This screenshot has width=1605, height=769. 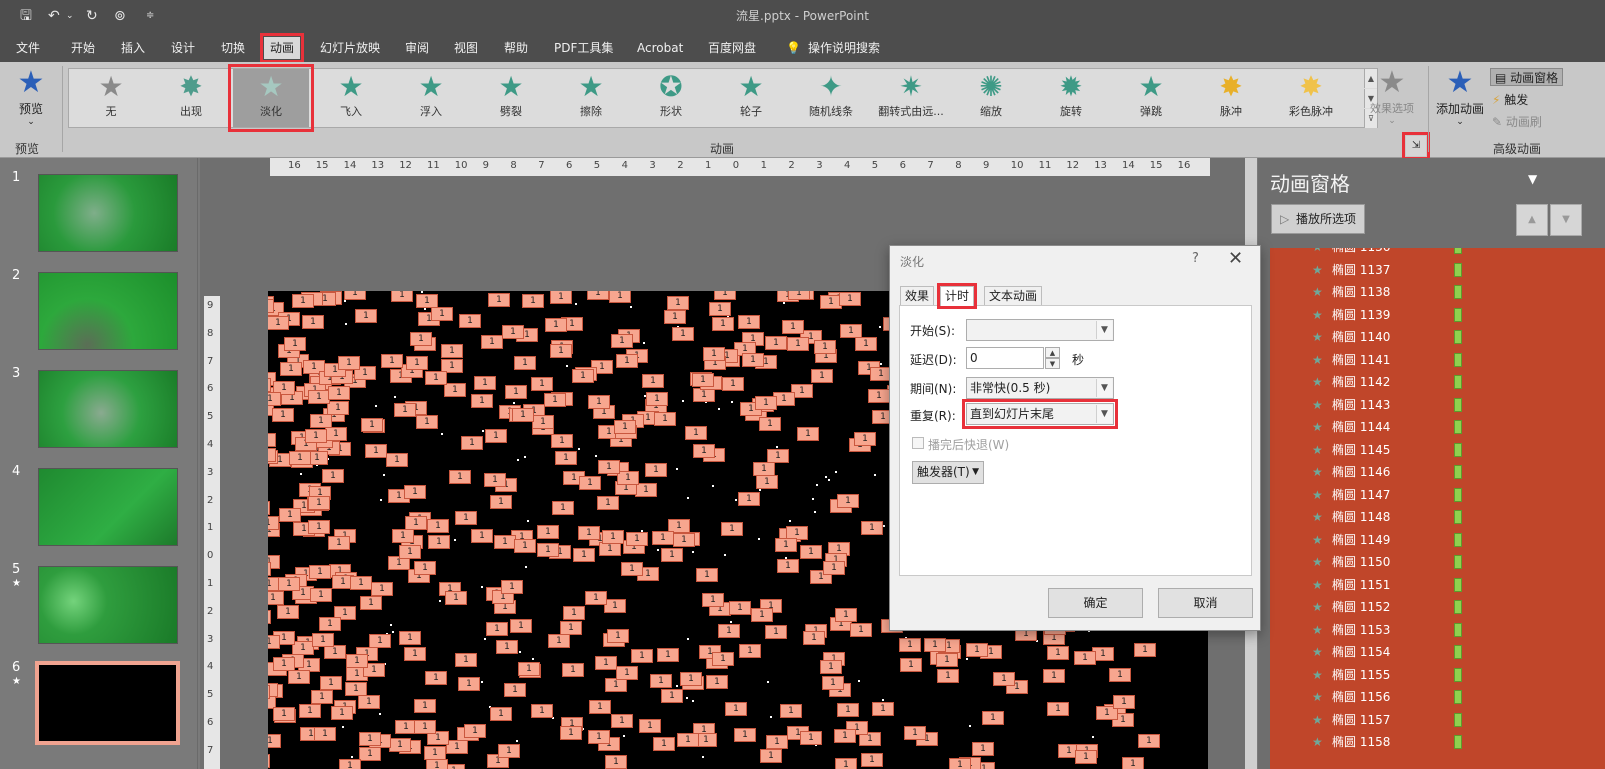 What do you see at coordinates (1437, 270) in the screenshot?
I see `animation-list-item: ★ 椭圆 1137` at bounding box center [1437, 270].